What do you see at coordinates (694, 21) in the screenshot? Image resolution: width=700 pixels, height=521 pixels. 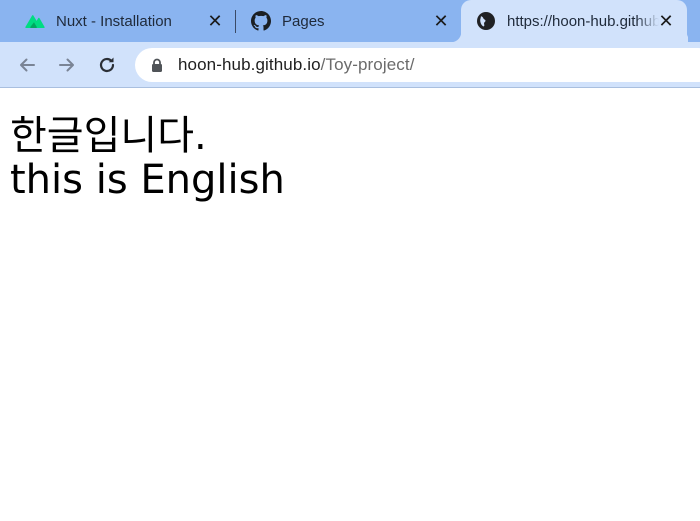 I see `tab-strip-edge` at bounding box center [694, 21].